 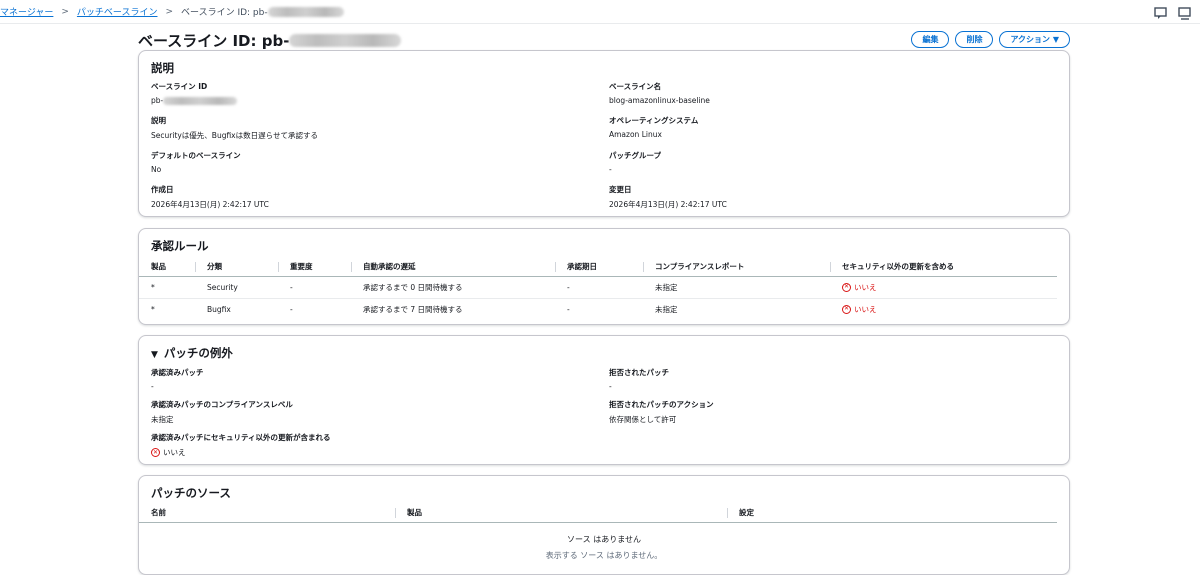 I want to click on non-security-updates-label: 承認済みパッチにセキュリティ以外の更新が含まれる, so click(x=241, y=437).